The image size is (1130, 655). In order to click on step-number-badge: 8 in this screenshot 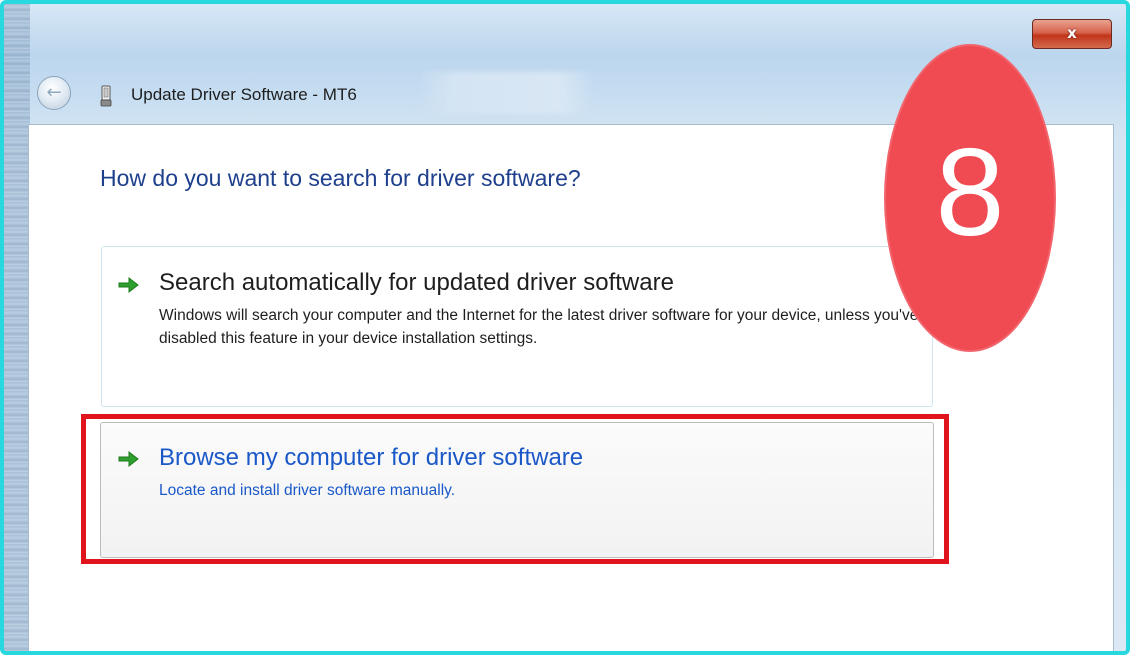, I will do `click(970, 198)`.